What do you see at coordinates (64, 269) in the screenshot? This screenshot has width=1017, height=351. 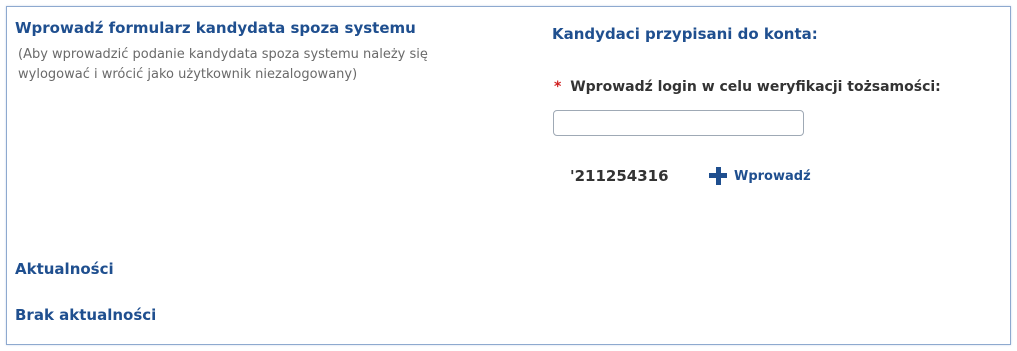 I see `news-heading: Aktualności` at bounding box center [64, 269].